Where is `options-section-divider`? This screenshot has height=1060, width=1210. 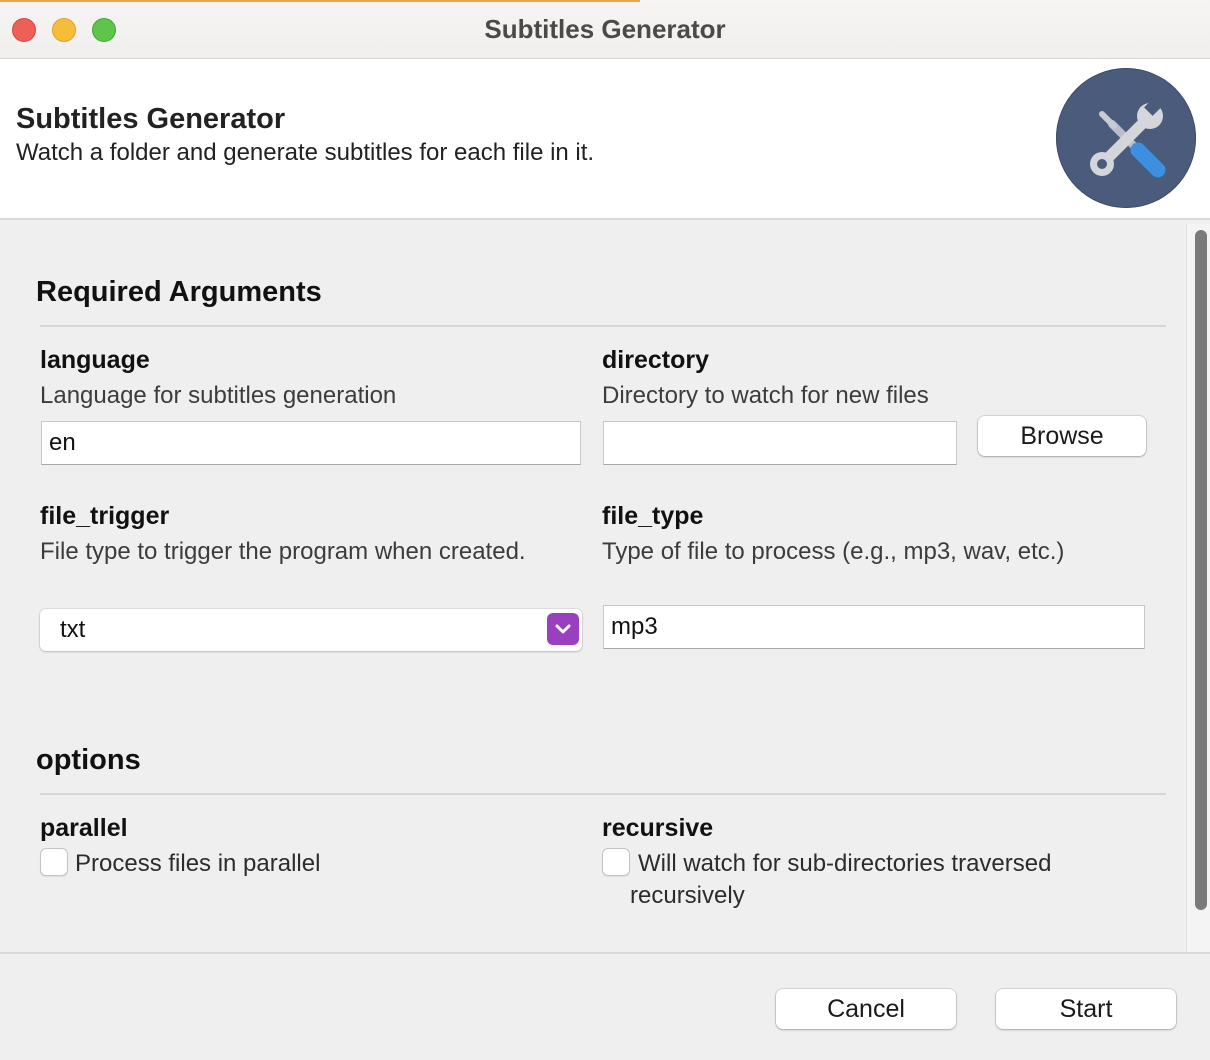 options-section-divider is located at coordinates (603, 794).